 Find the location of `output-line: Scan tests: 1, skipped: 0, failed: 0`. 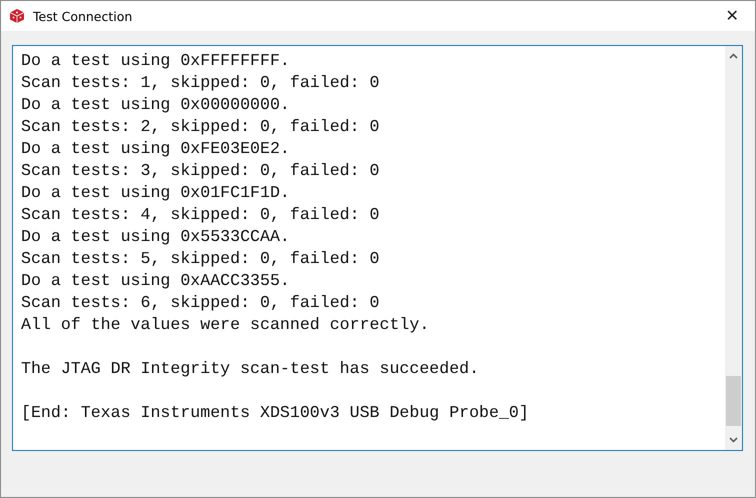

output-line: Scan tests: 1, skipped: 0, failed: 0 is located at coordinates (200, 83).